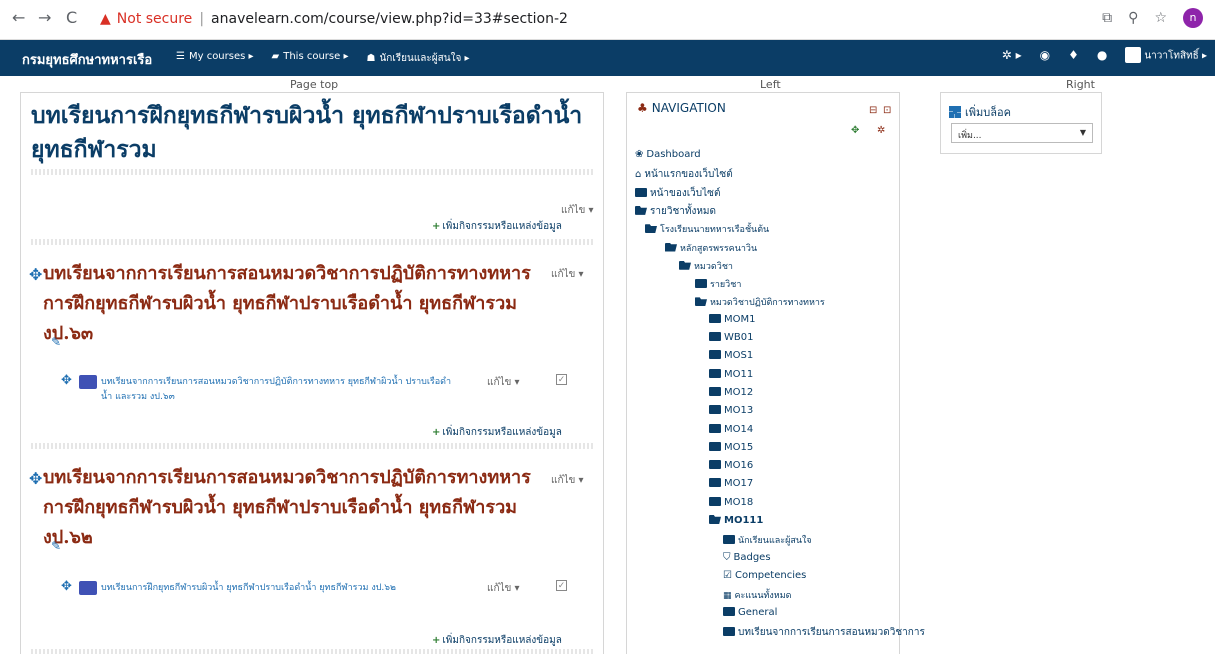 This screenshot has height=654, width=1215. Describe the element at coordinates (731, 410) in the screenshot. I see `nav-item: MO13` at that location.